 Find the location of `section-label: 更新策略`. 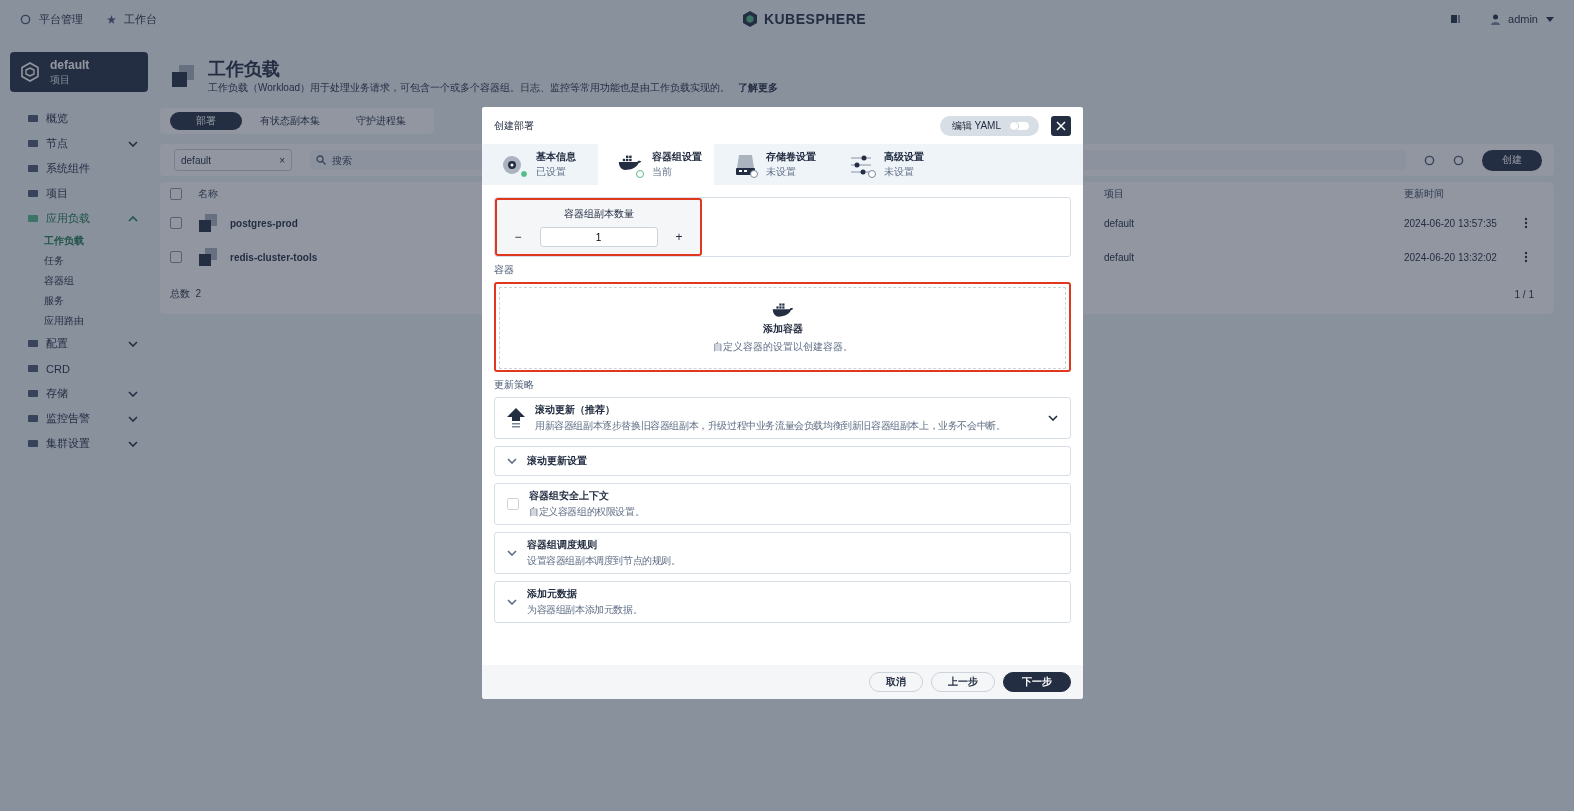

section-label: 更新策略 is located at coordinates (514, 385).